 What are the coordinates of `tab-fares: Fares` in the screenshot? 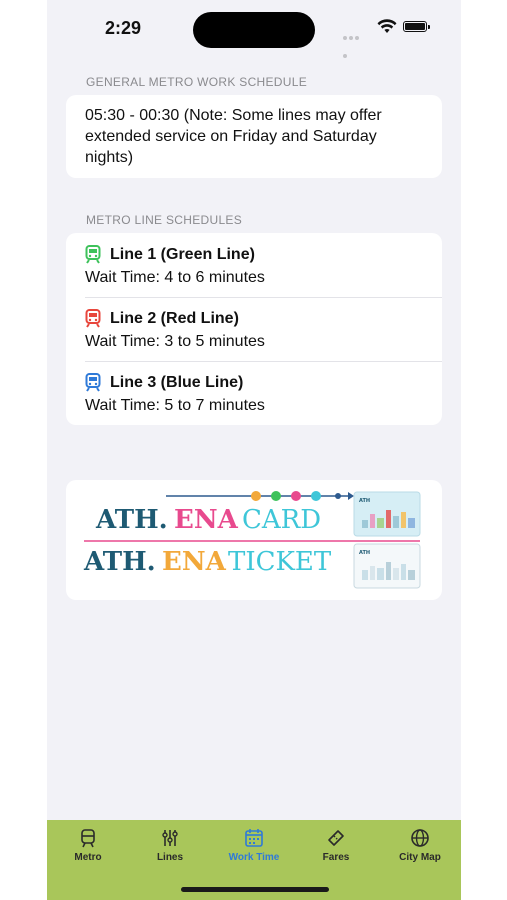 It's located at (336, 845).